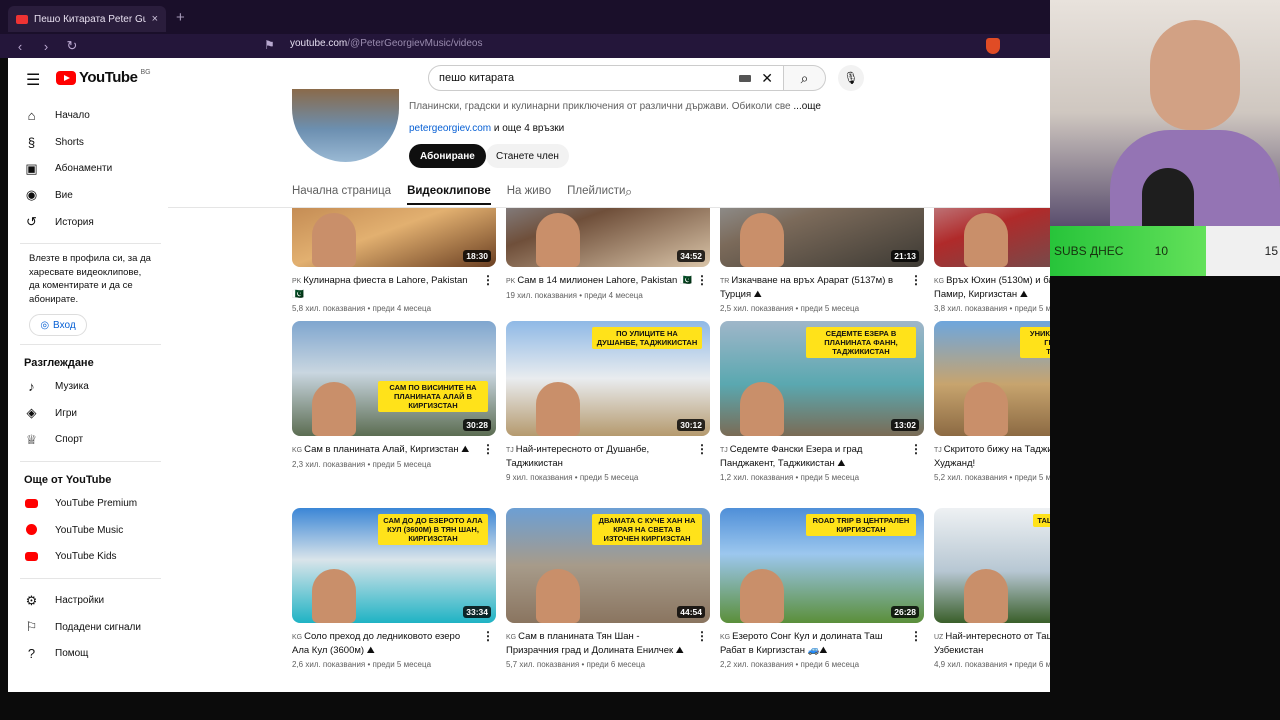  I want to click on video-thumbnail, so click(992, 237).